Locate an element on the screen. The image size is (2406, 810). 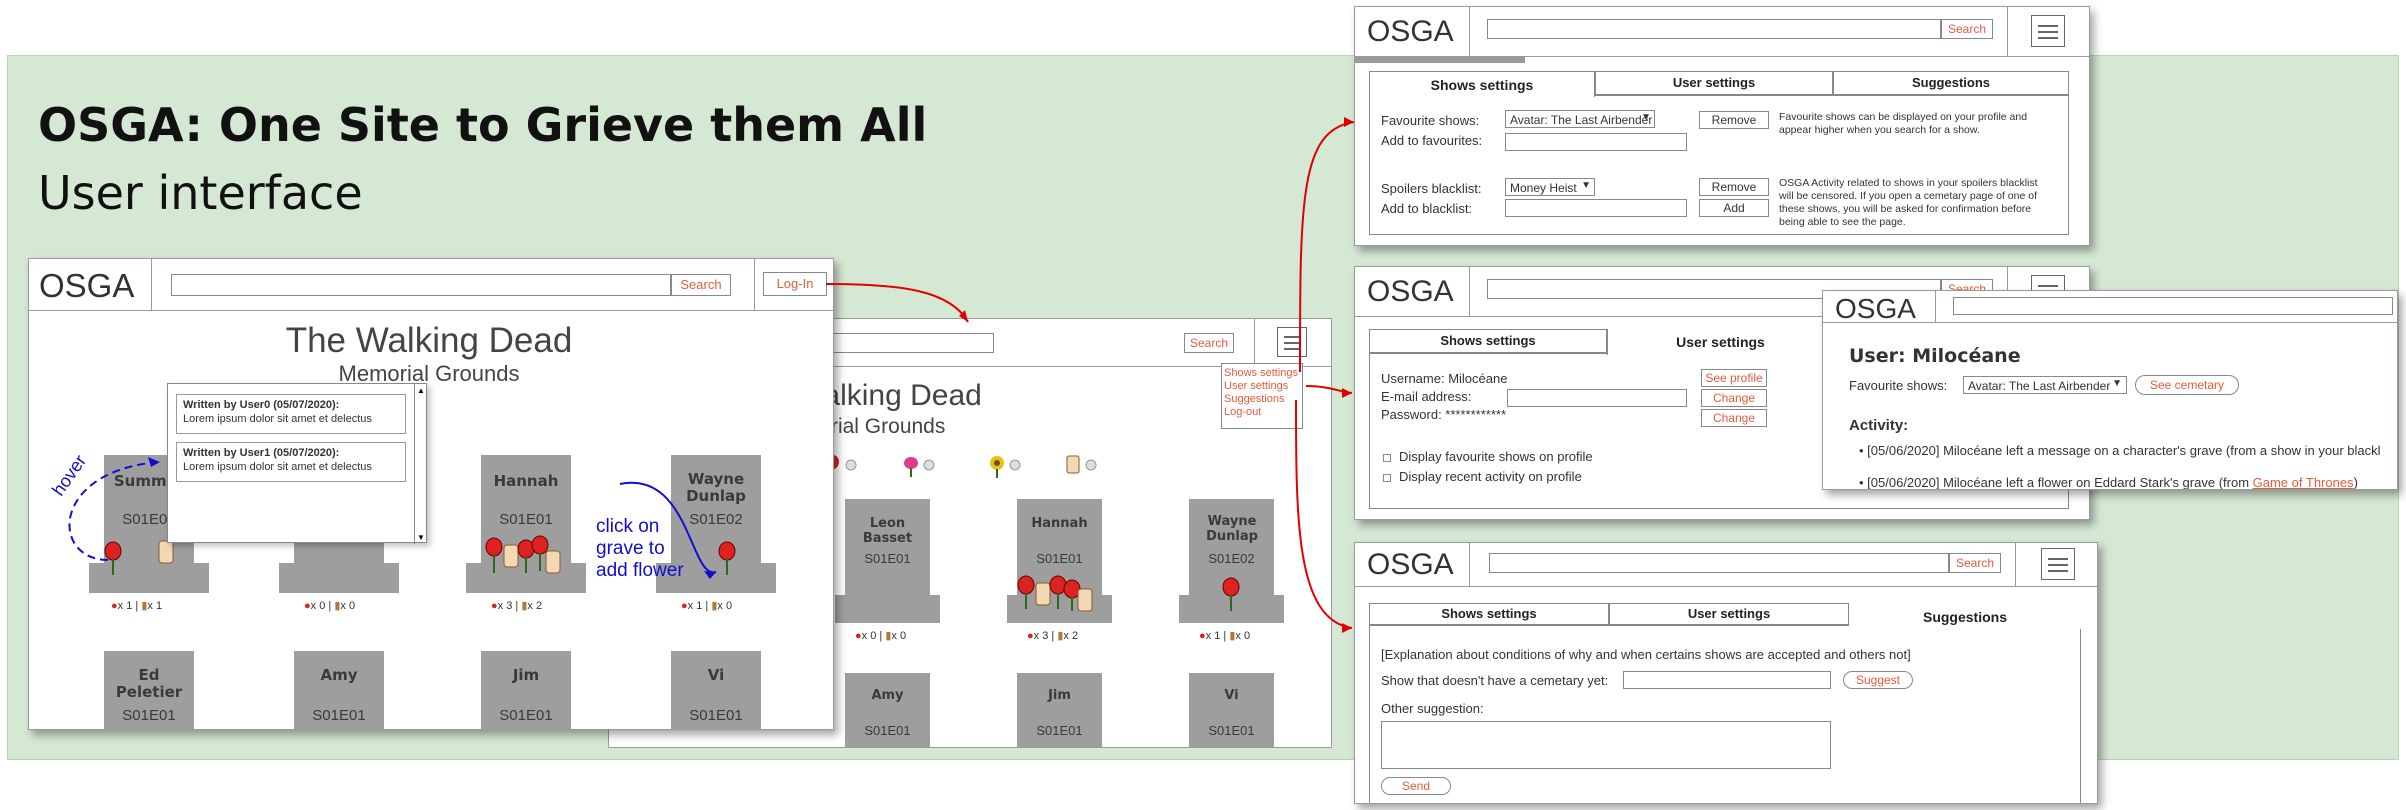
new-show-label: Show that doesn't have a cemetary yet: is located at coordinates (1495, 680).